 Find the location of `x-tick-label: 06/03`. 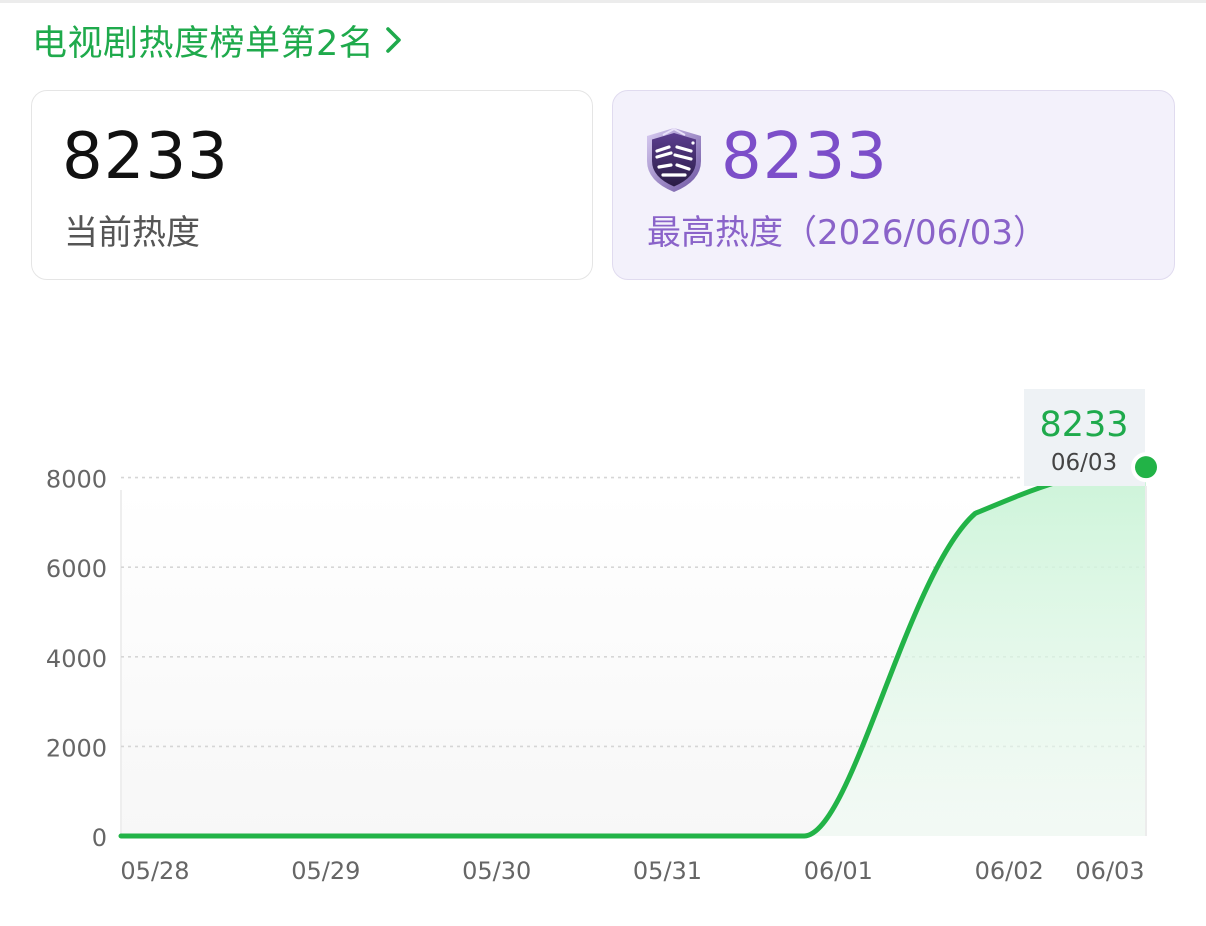

x-tick-label: 06/03 is located at coordinates (1109, 871).